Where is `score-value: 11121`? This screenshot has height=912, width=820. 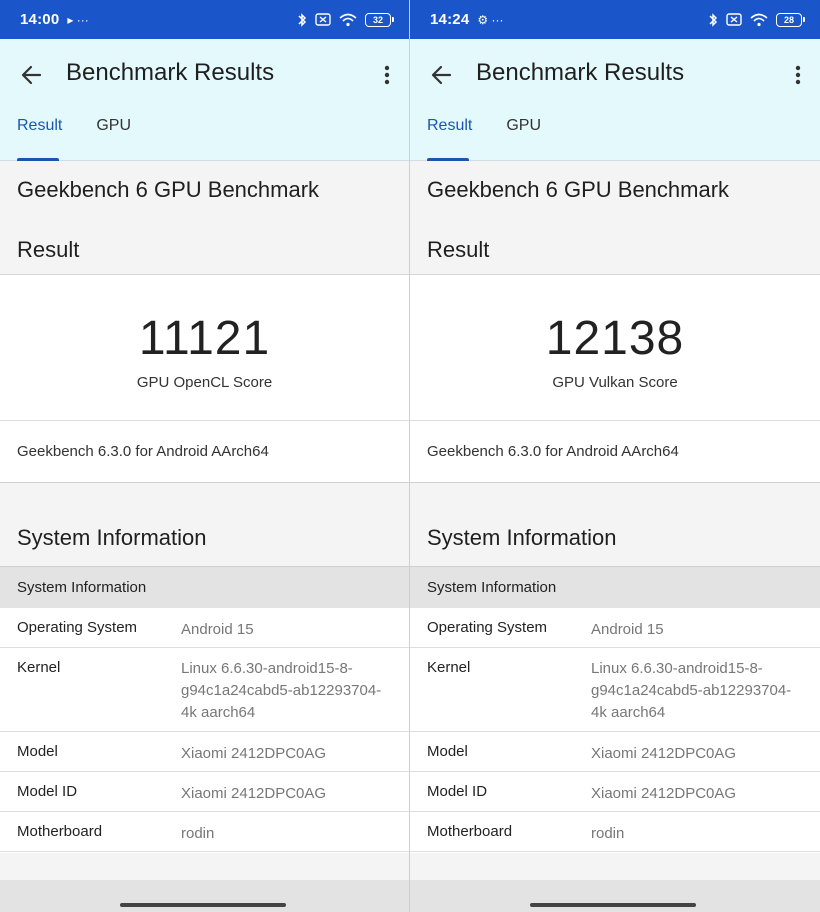 score-value: 11121 is located at coordinates (204, 338).